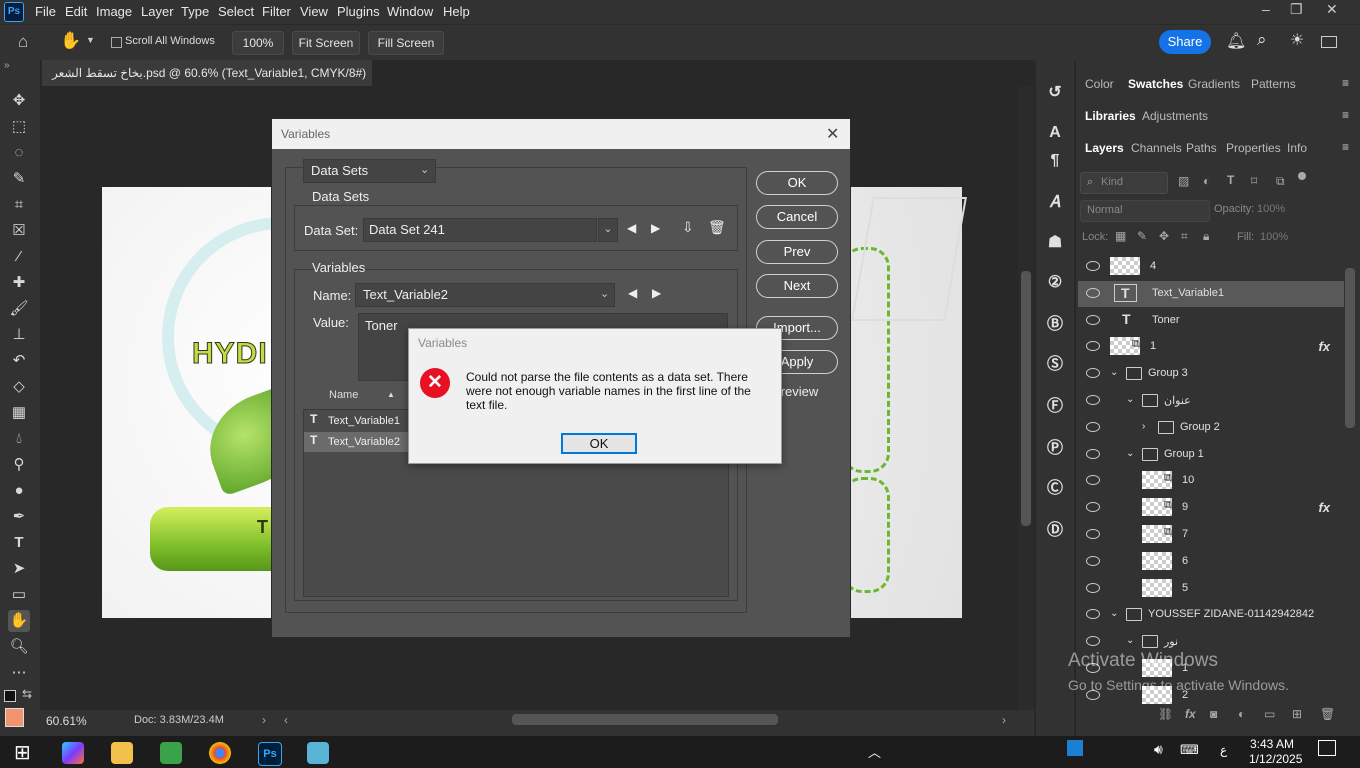 The width and height of the screenshot is (1360, 768). Describe the element at coordinates (485, 295) in the screenshot. I see `variable-name-select: Text_Variable2 ⌄` at that location.